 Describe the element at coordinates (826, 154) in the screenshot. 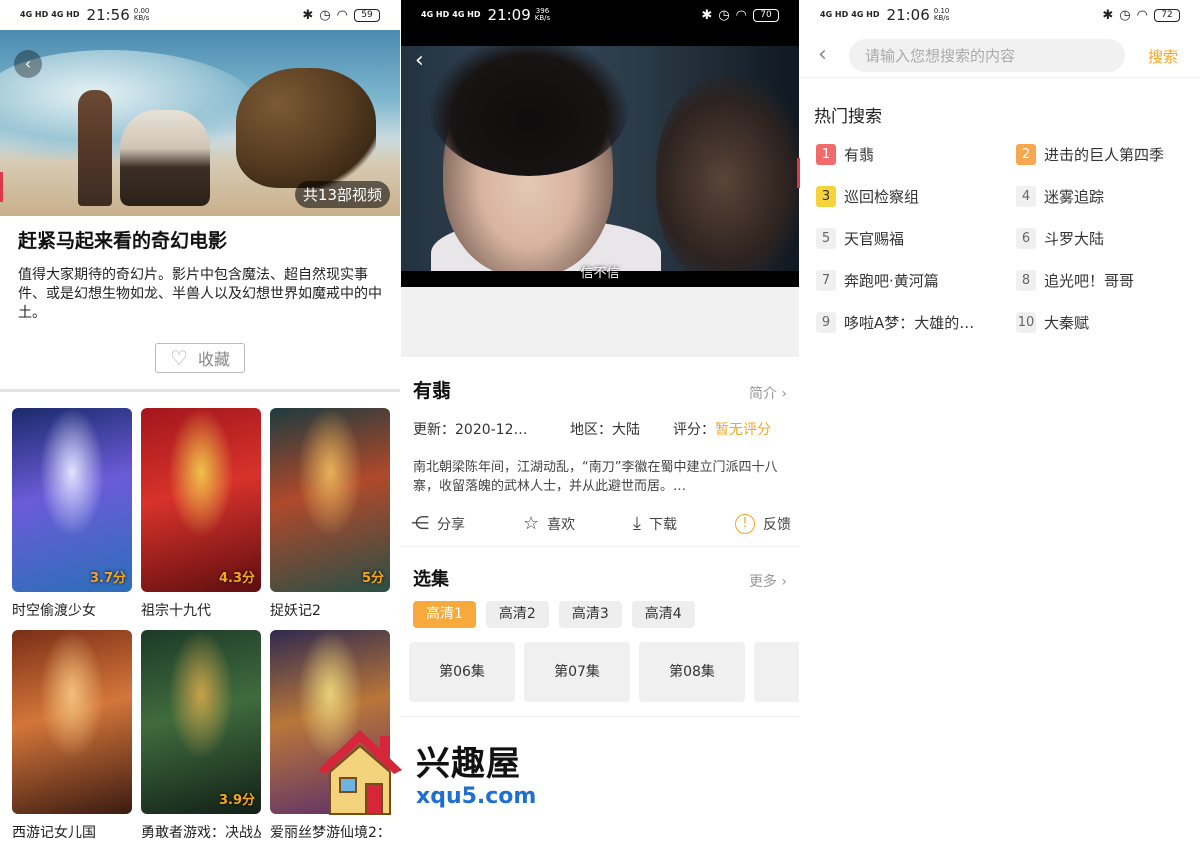

I see `rank-badge: 1` at that location.